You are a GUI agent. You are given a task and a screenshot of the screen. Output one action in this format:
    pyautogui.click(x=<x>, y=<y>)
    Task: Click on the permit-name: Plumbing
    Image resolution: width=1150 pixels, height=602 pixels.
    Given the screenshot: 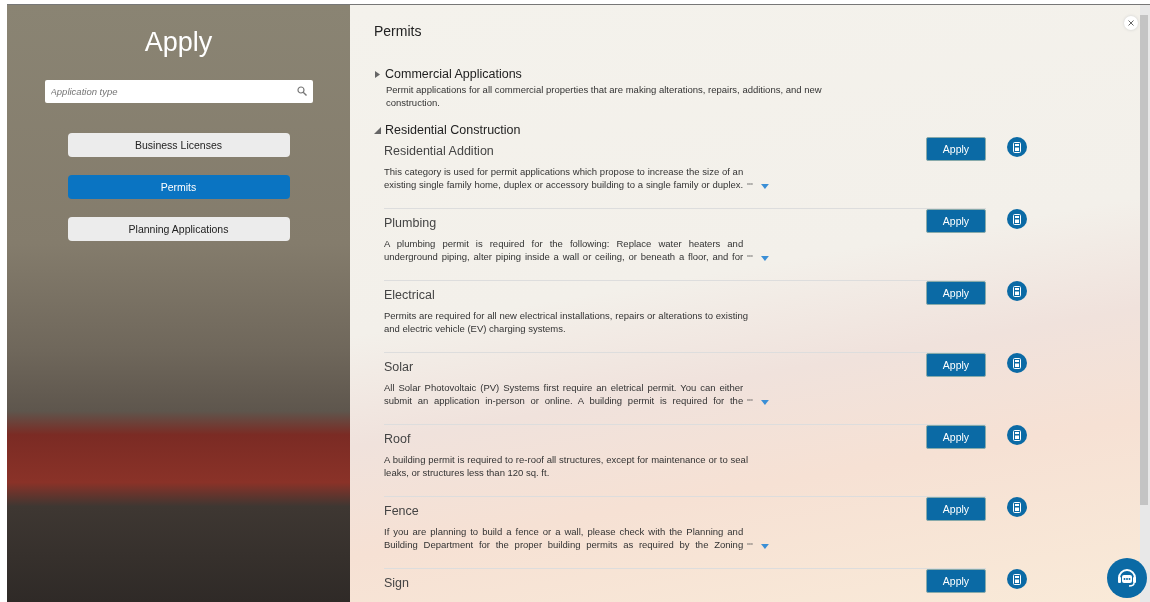 What is the action you would take?
    pyautogui.click(x=411, y=223)
    